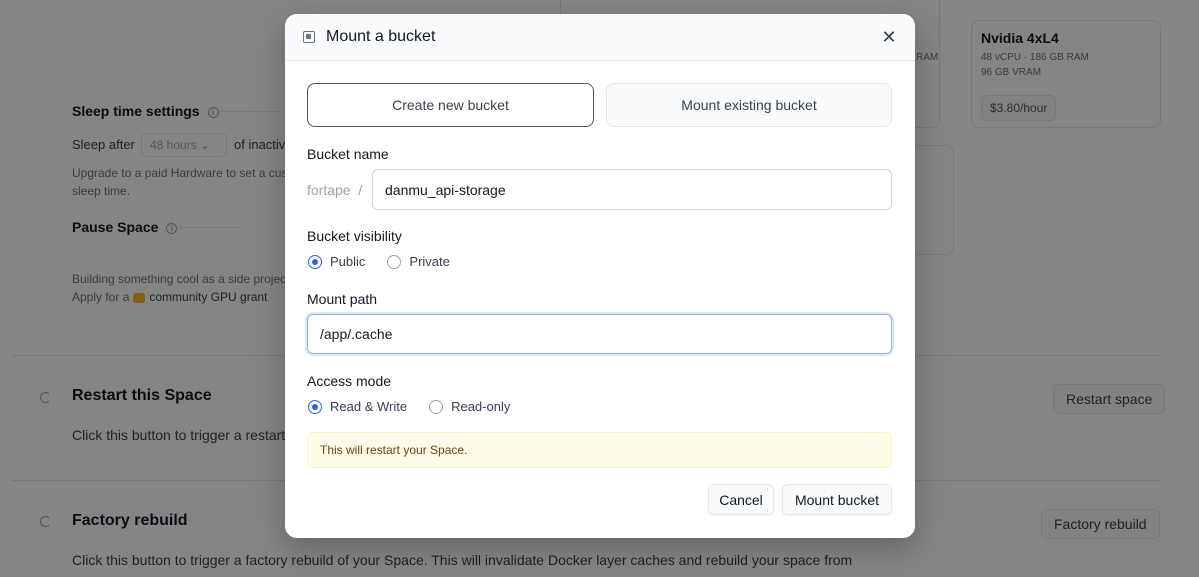 This screenshot has height=577, width=1199. I want to click on cancel-button: Cancel, so click(741, 499).